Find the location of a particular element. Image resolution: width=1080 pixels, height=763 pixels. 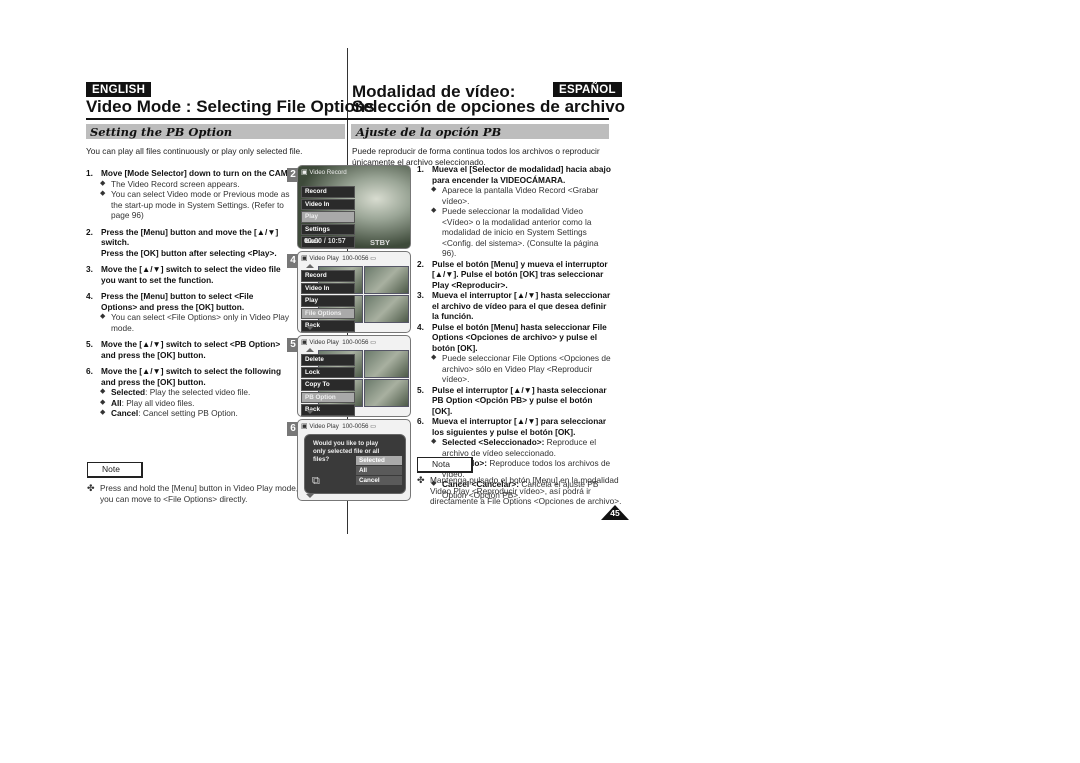

menu-item-file-options: File Options is located at coordinates (328, 313).